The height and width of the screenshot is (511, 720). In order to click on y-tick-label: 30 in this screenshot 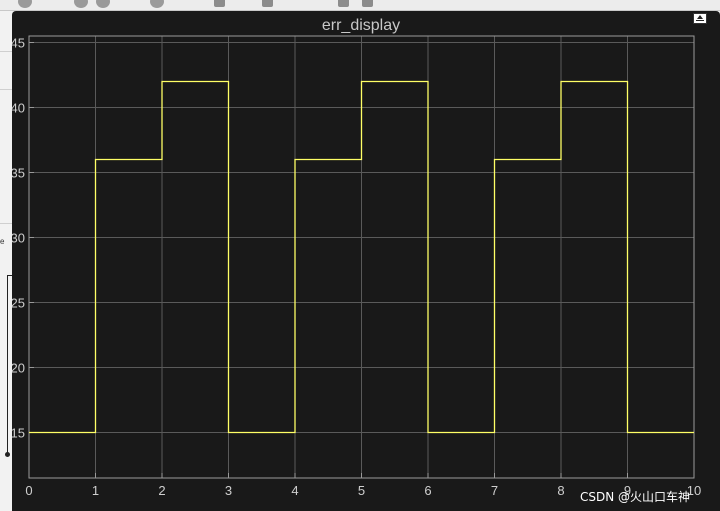, I will do `click(18, 238)`.